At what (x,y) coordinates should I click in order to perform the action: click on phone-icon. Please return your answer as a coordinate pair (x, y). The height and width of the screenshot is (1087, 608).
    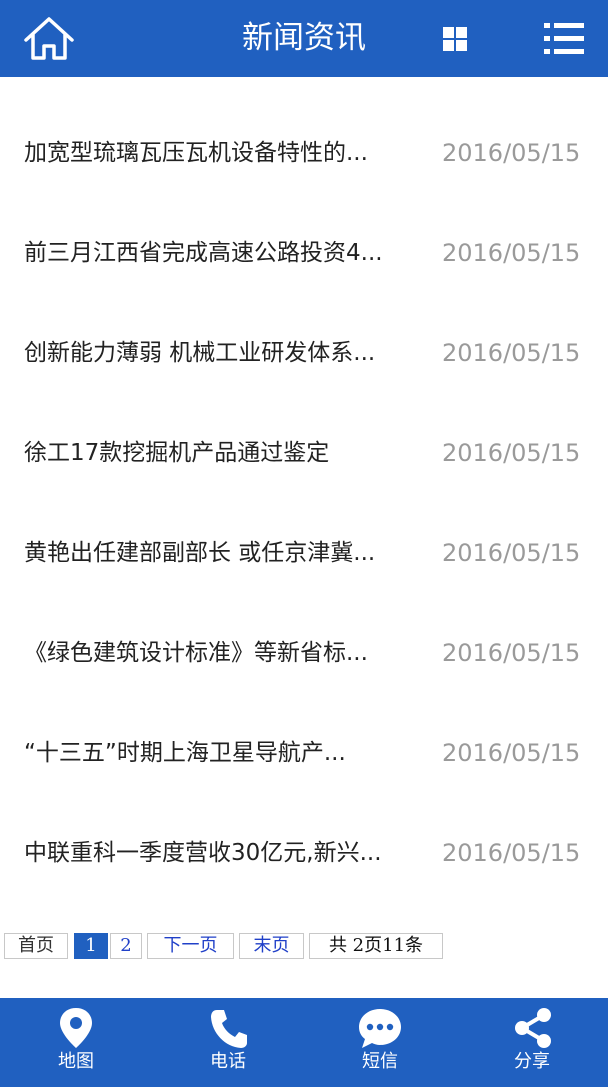
    Looking at the image, I should click on (229, 1029).